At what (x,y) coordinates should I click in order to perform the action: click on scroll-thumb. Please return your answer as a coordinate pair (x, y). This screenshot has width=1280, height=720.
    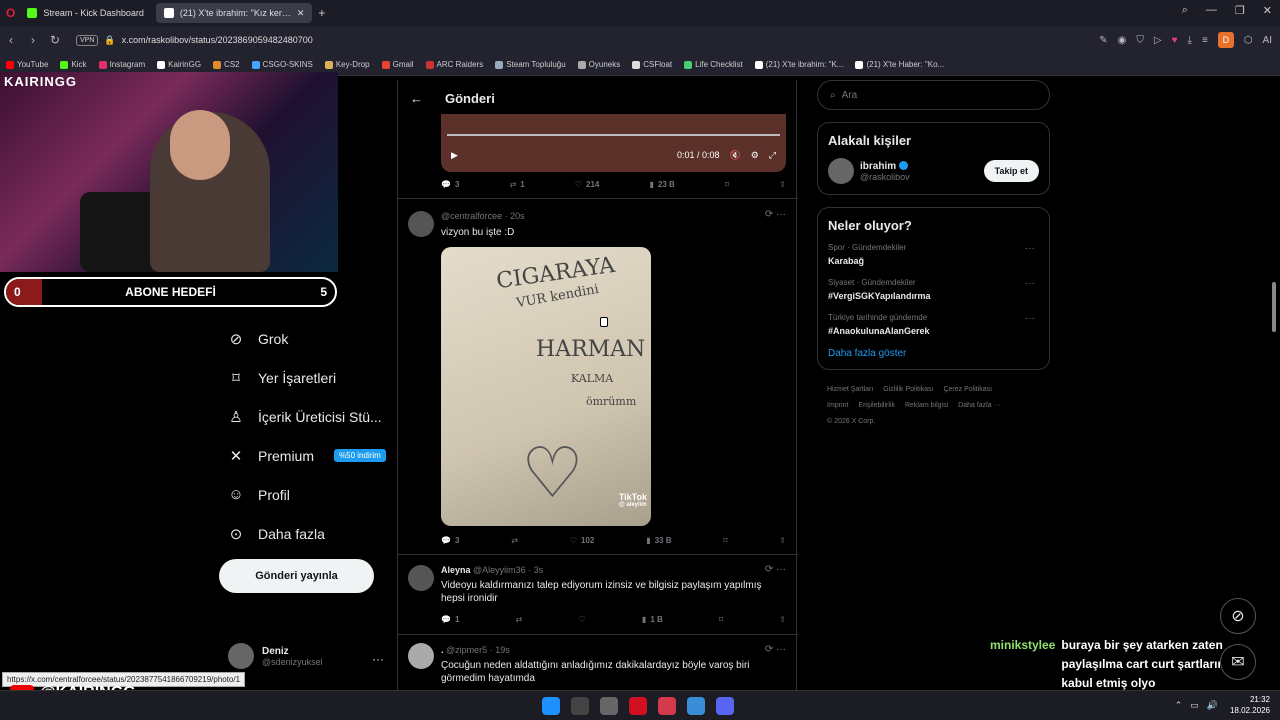
    Looking at the image, I should click on (1274, 307).